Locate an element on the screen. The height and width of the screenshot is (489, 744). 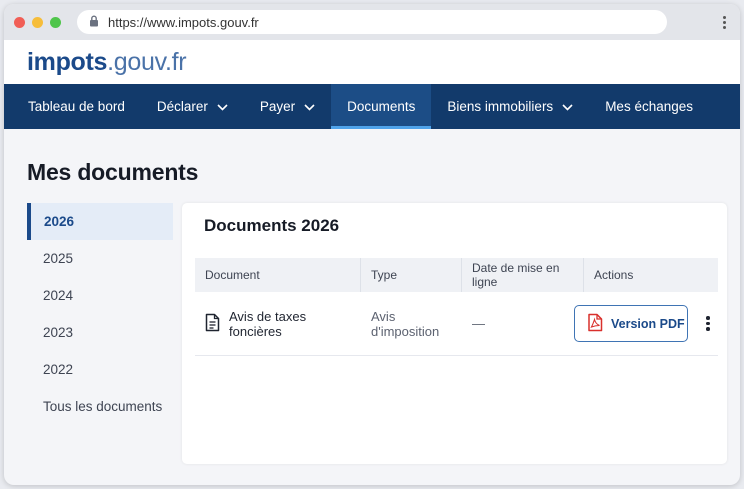
column-header-type: Type is located at coordinates (411, 275).